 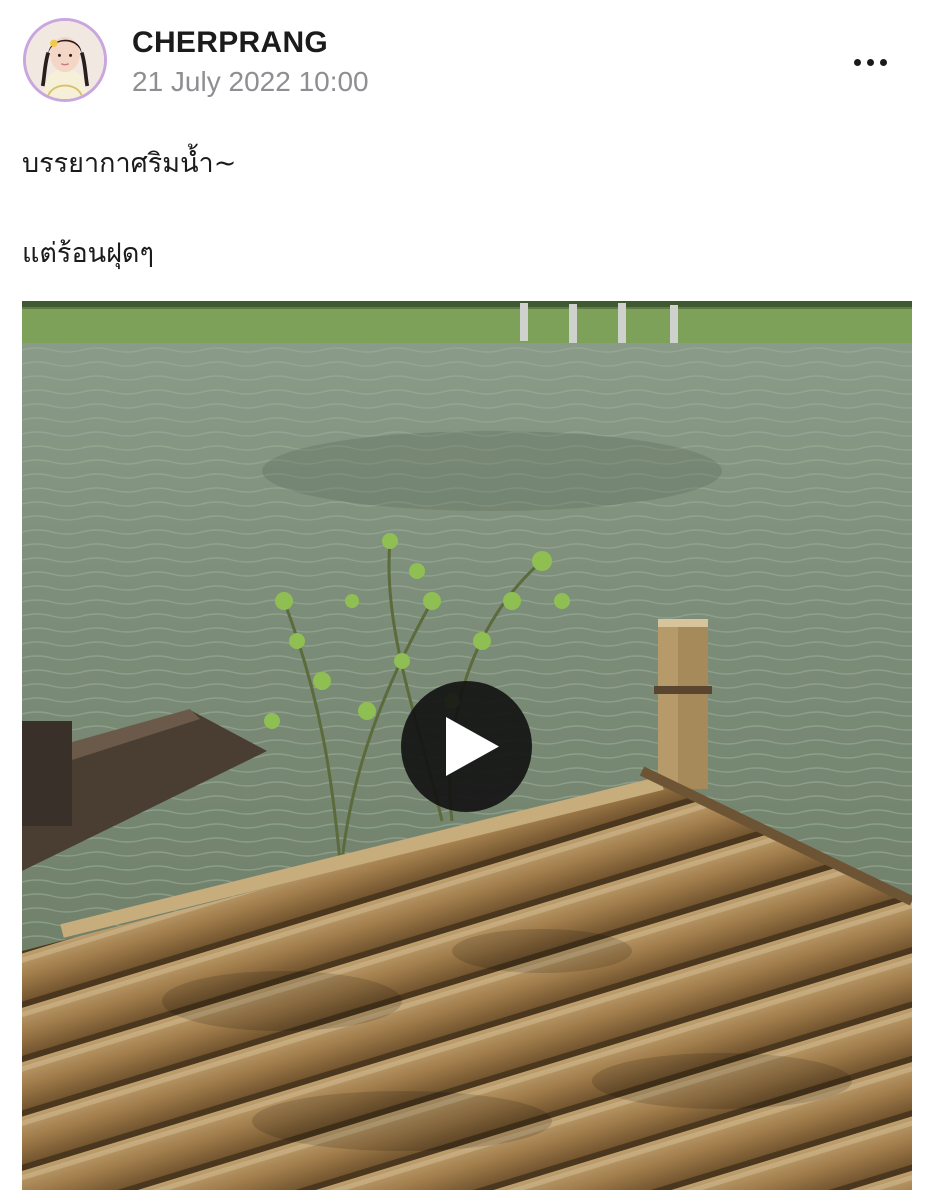 I want to click on post-caption-line: บรรยากาศริมน้ำ~, so click(x=129, y=163).